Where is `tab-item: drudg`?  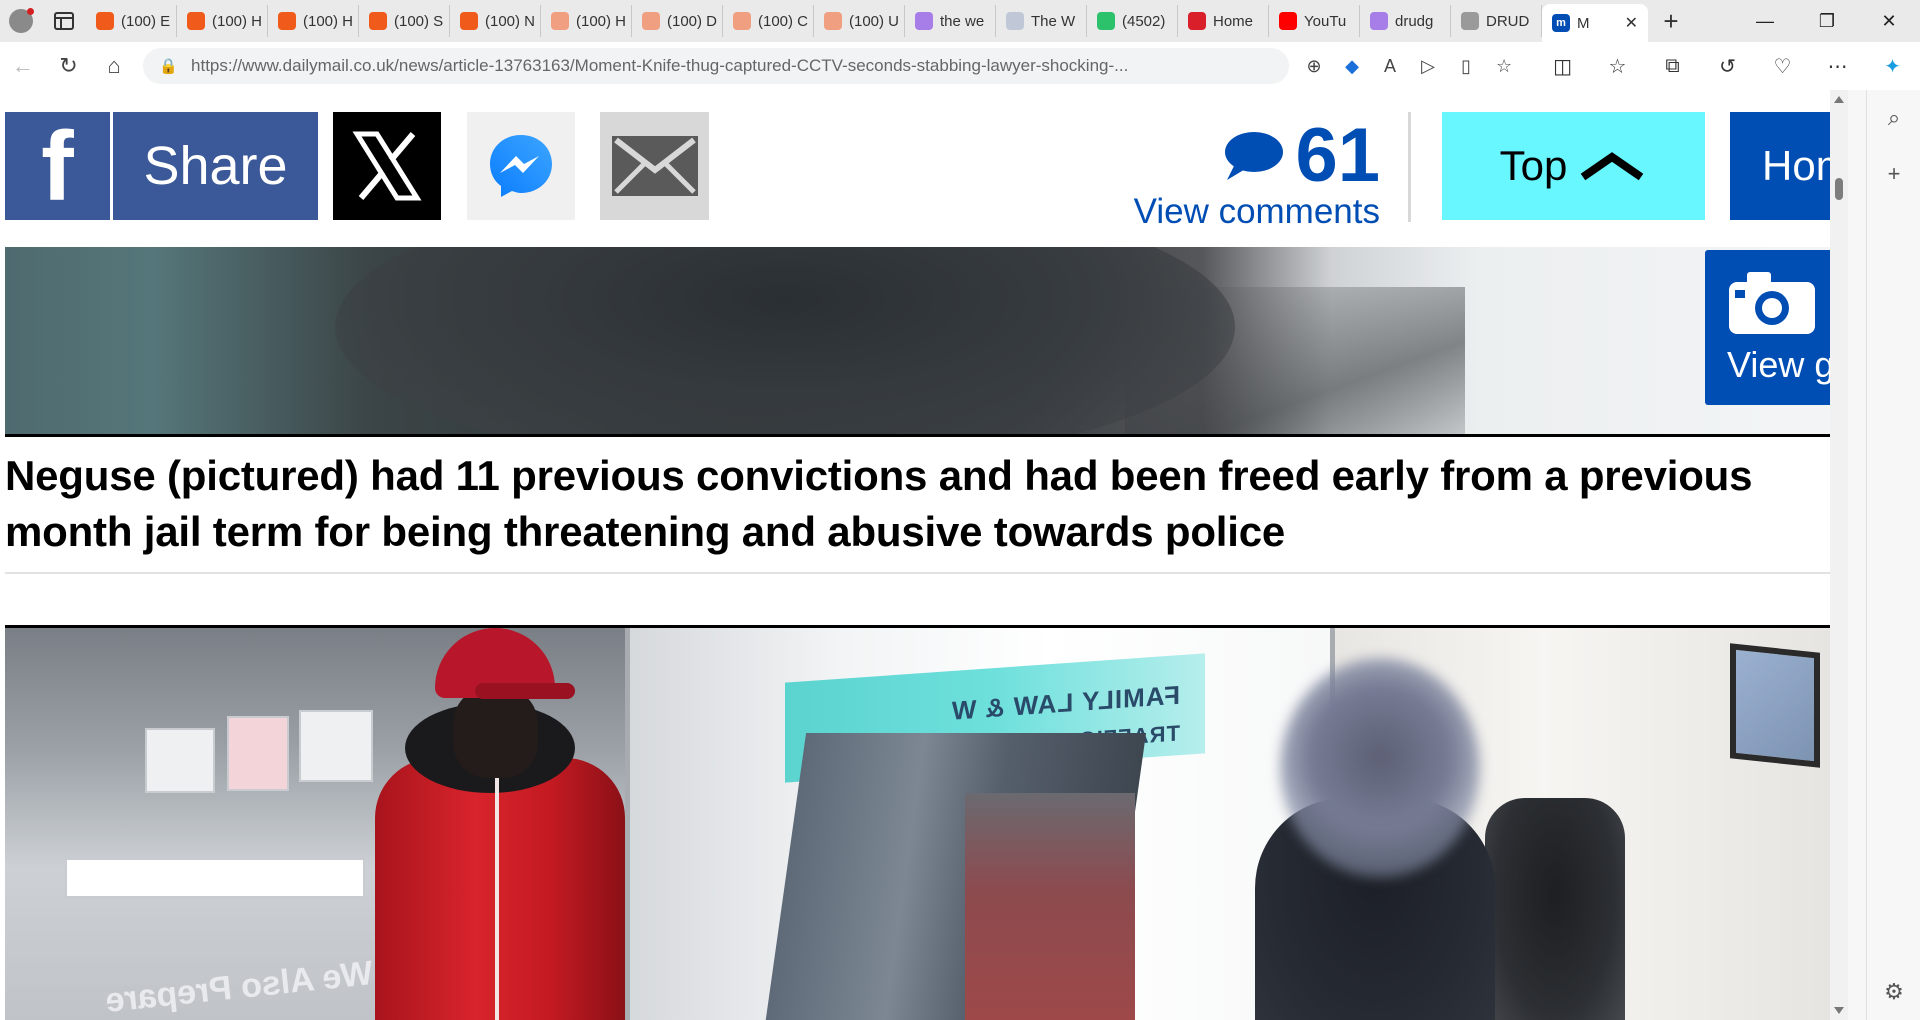 tab-item: drudg is located at coordinates (1405, 21).